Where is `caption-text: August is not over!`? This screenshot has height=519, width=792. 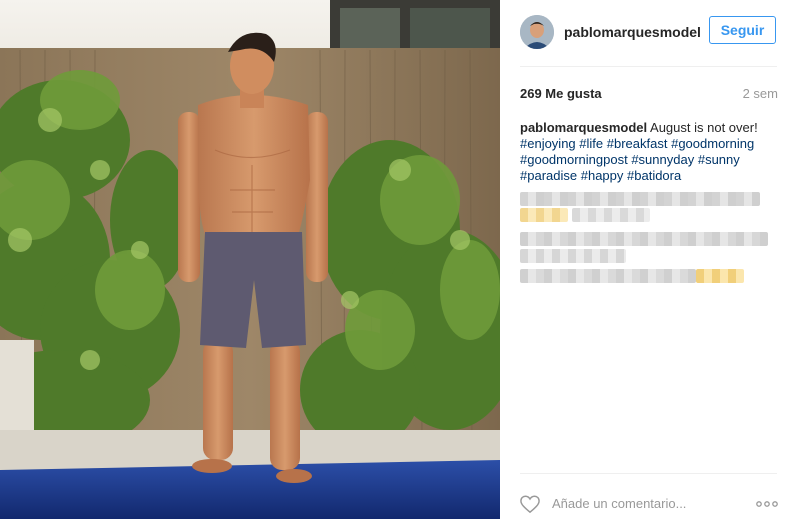 caption-text: August is not over! is located at coordinates (702, 127).